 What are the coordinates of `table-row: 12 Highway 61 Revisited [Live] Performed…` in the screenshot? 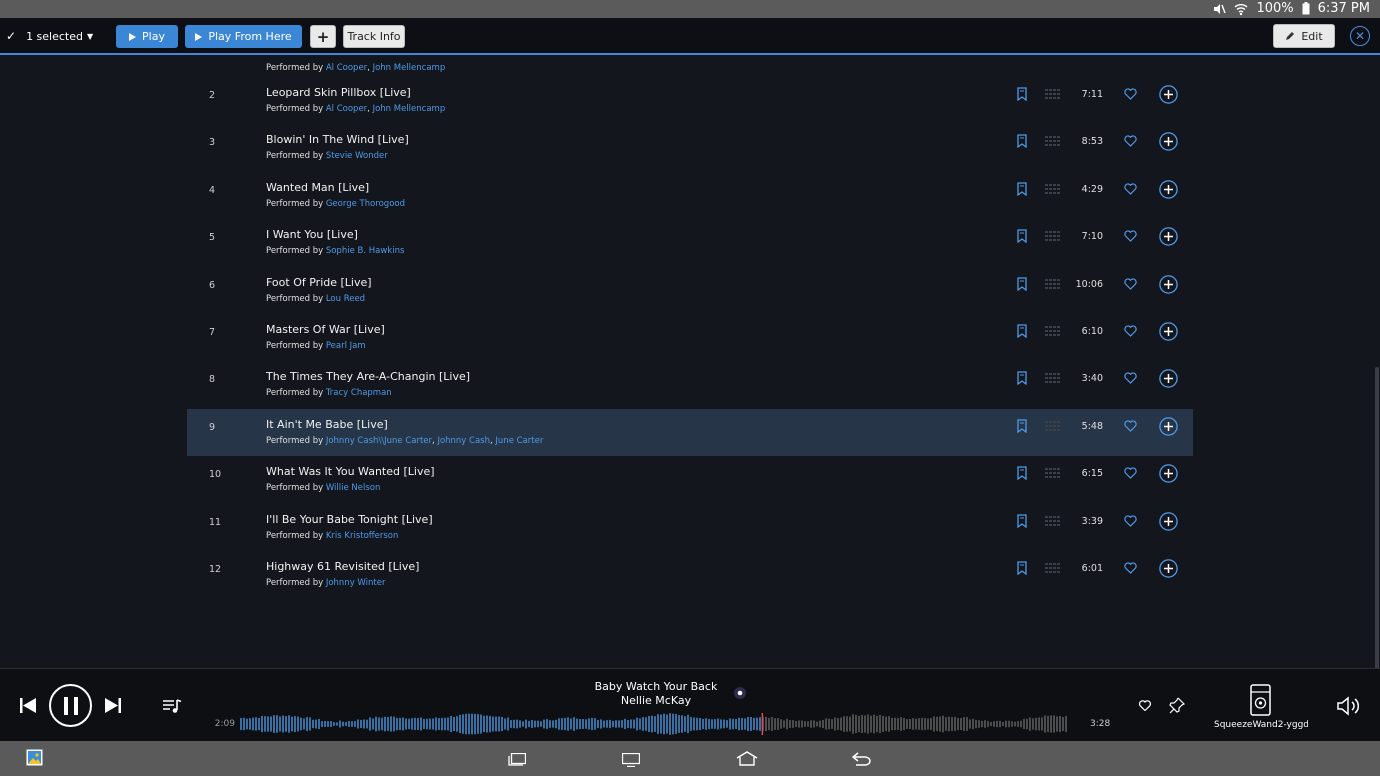 It's located at (690, 574).